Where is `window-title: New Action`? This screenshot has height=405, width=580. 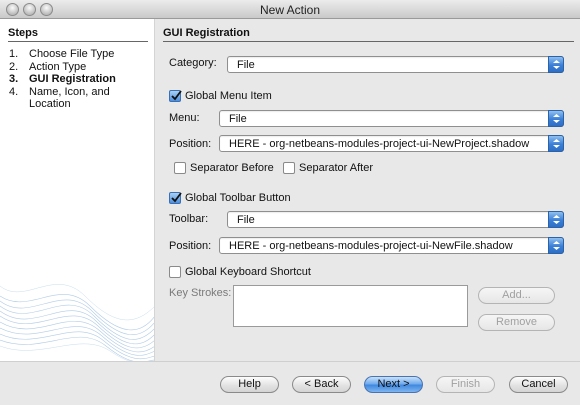
window-title: New Action is located at coordinates (290, 10).